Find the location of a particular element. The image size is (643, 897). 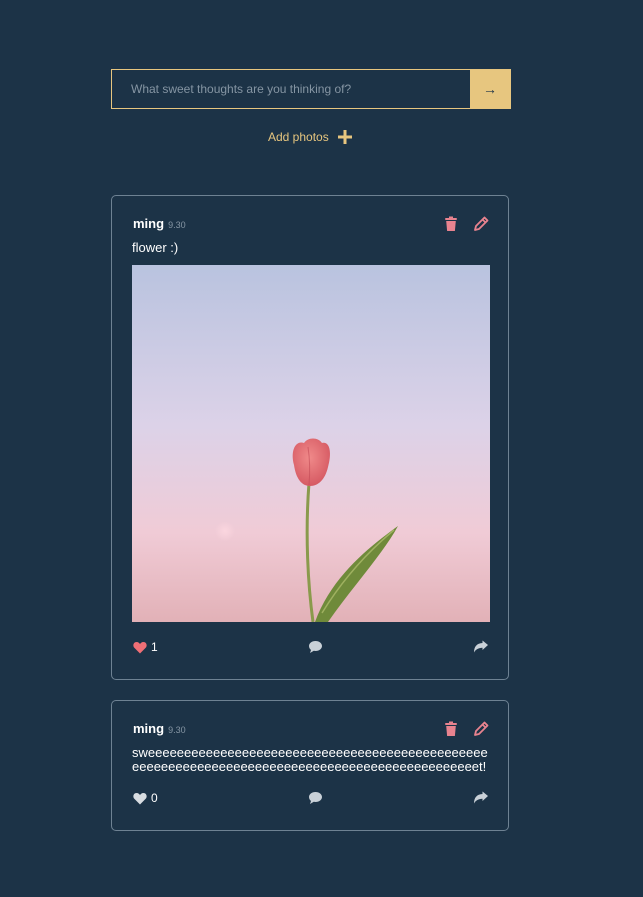

like-count: 0 is located at coordinates (154, 798).